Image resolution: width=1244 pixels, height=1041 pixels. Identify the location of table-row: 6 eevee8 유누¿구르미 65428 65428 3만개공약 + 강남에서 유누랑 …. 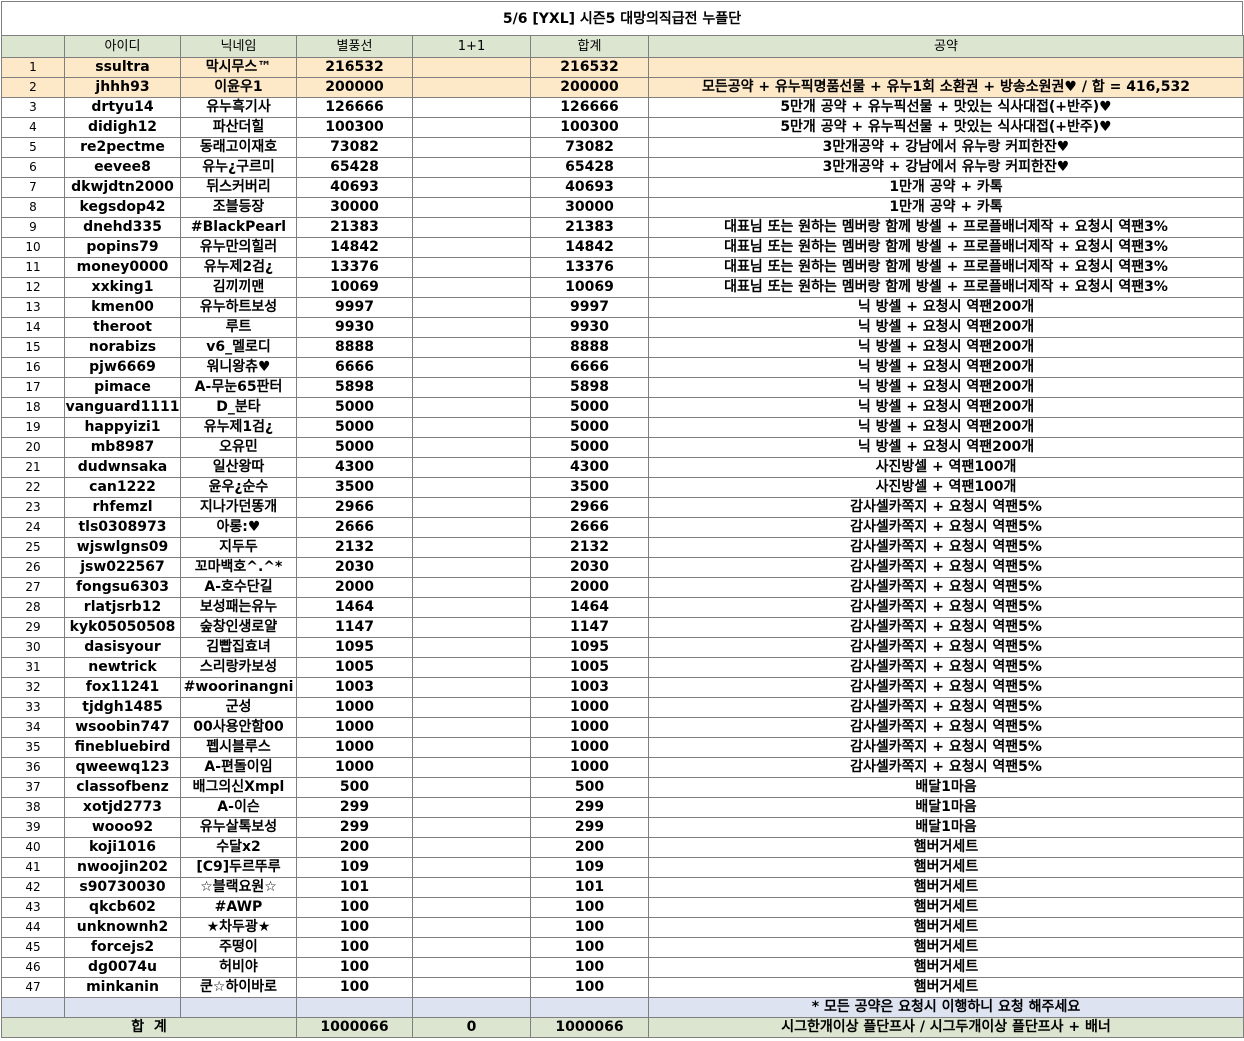
(622, 167).